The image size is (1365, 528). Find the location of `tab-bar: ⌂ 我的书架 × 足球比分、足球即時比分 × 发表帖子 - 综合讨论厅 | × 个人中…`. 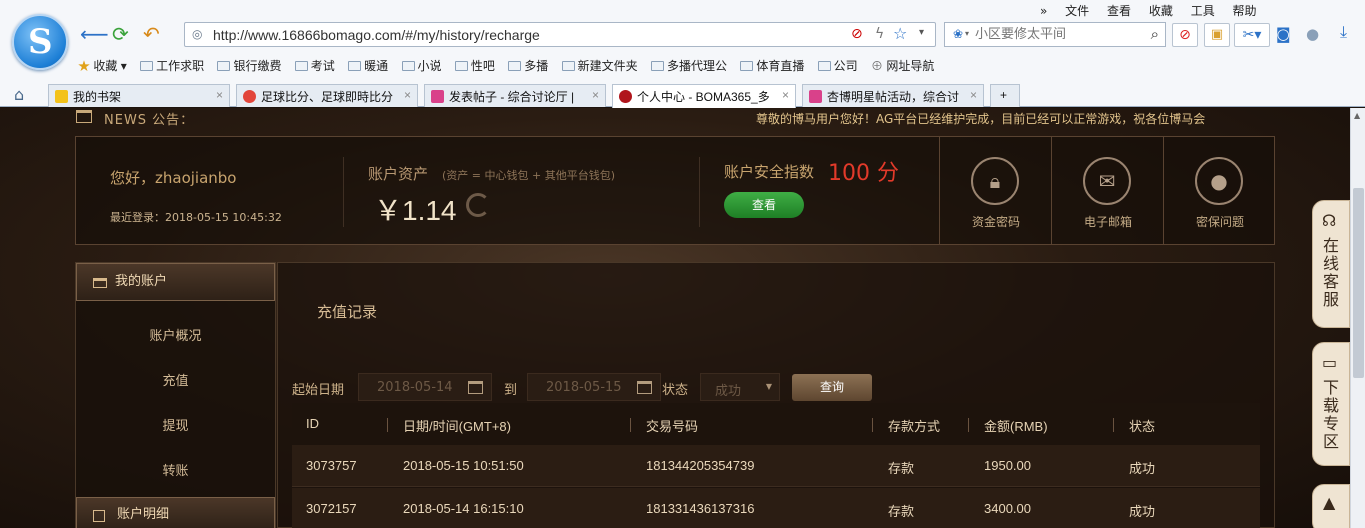

tab-bar: ⌂ 我的书架 × 足球比分、足球即時比分 × 发表帖子 - 综合讨论厅 | × 个人中… is located at coordinates (682, 95).